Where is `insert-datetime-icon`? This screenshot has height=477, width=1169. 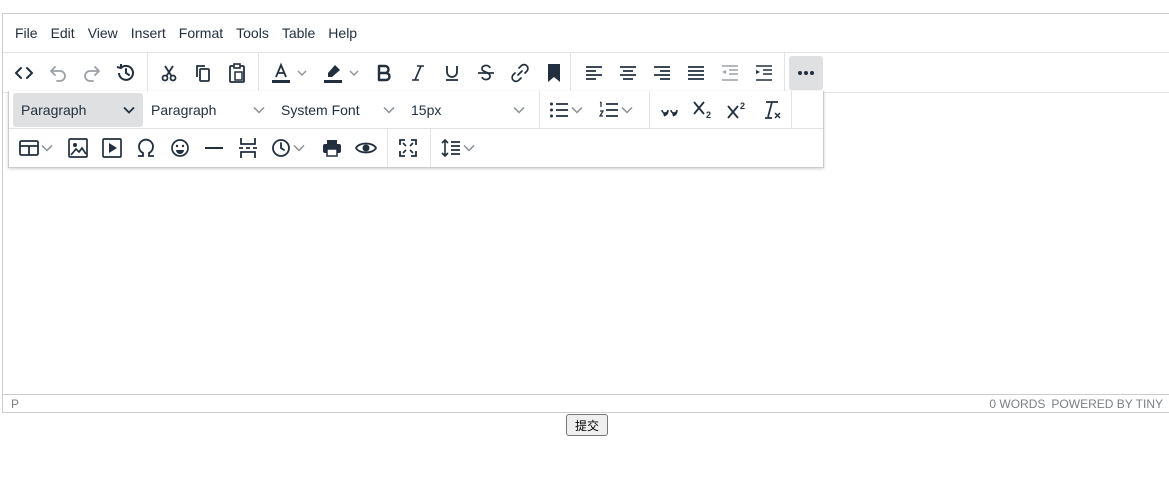
insert-datetime-icon is located at coordinates (281, 148).